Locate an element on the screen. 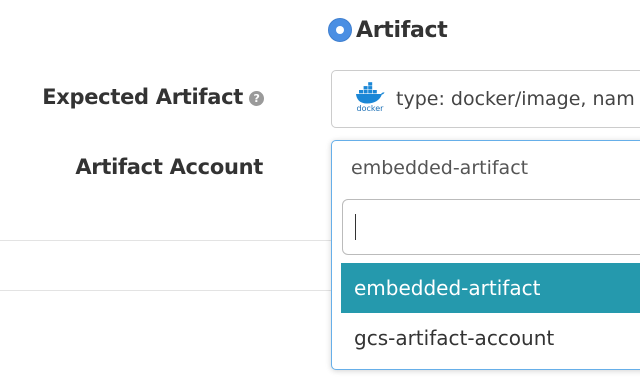  artifact-account-search-input is located at coordinates (491, 227).